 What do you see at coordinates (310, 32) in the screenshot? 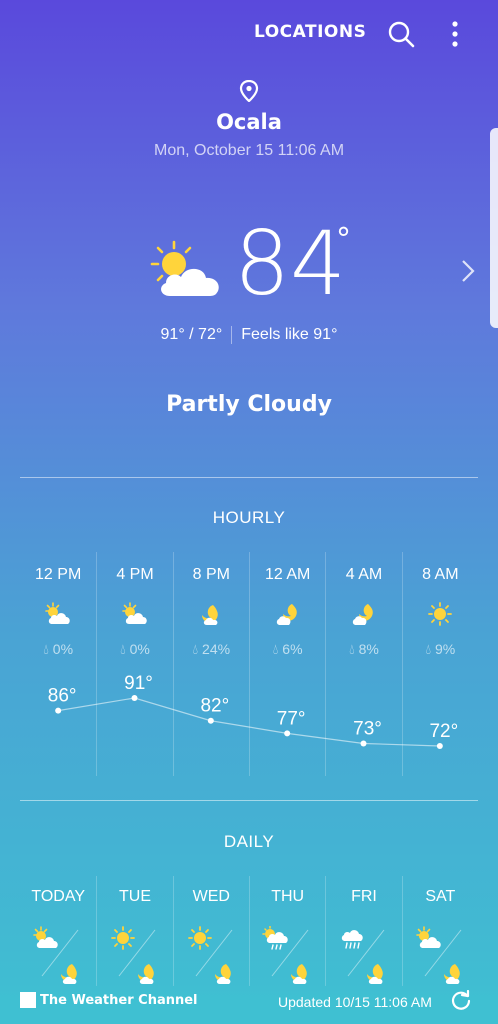
I see `locations-button: LOCATIONS` at bounding box center [310, 32].